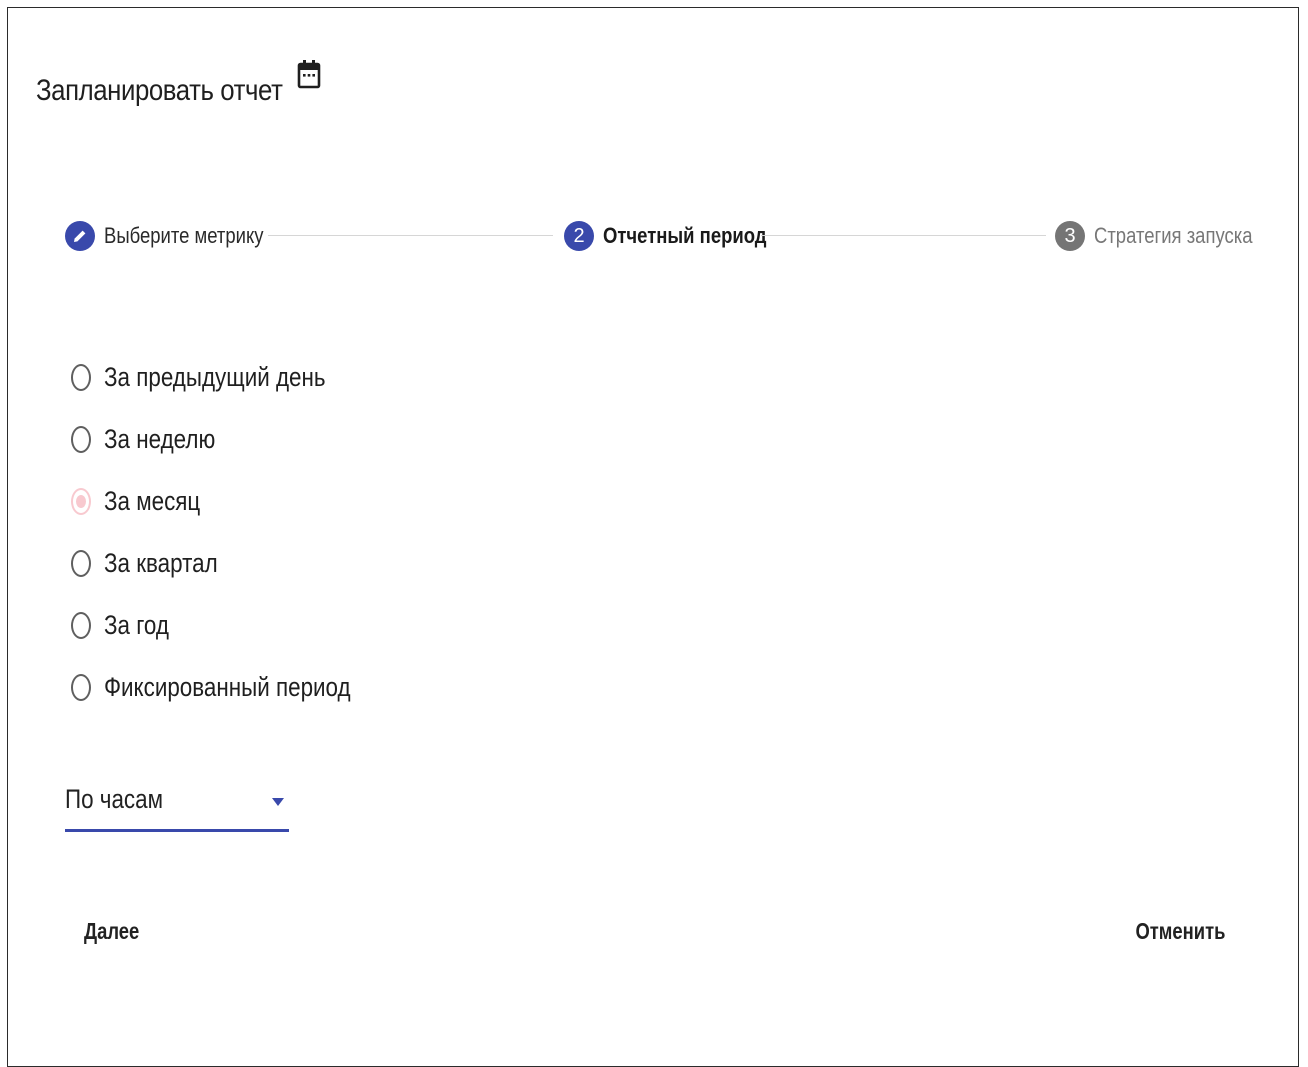 The width and height of the screenshot is (1308, 1067). Describe the element at coordinates (1070, 236) in the screenshot. I see `step-number-badge: 3` at that location.